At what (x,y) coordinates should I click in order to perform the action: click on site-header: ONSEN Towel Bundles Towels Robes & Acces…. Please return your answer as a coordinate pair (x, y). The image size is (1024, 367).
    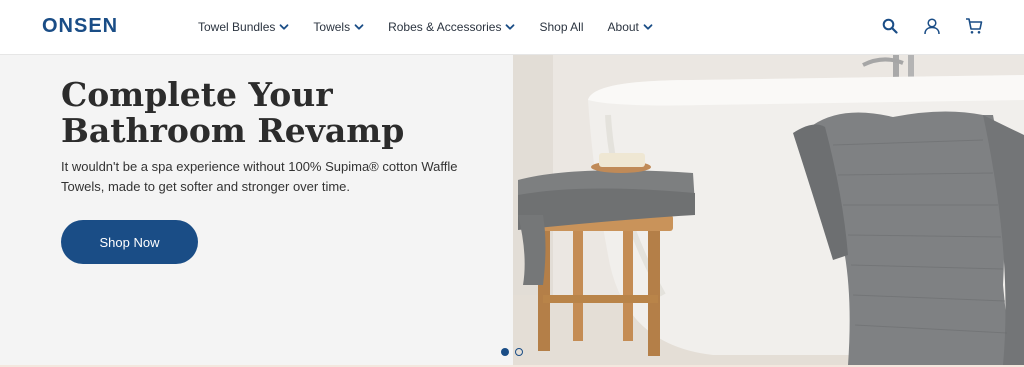
    Looking at the image, I should click on (512, 27).